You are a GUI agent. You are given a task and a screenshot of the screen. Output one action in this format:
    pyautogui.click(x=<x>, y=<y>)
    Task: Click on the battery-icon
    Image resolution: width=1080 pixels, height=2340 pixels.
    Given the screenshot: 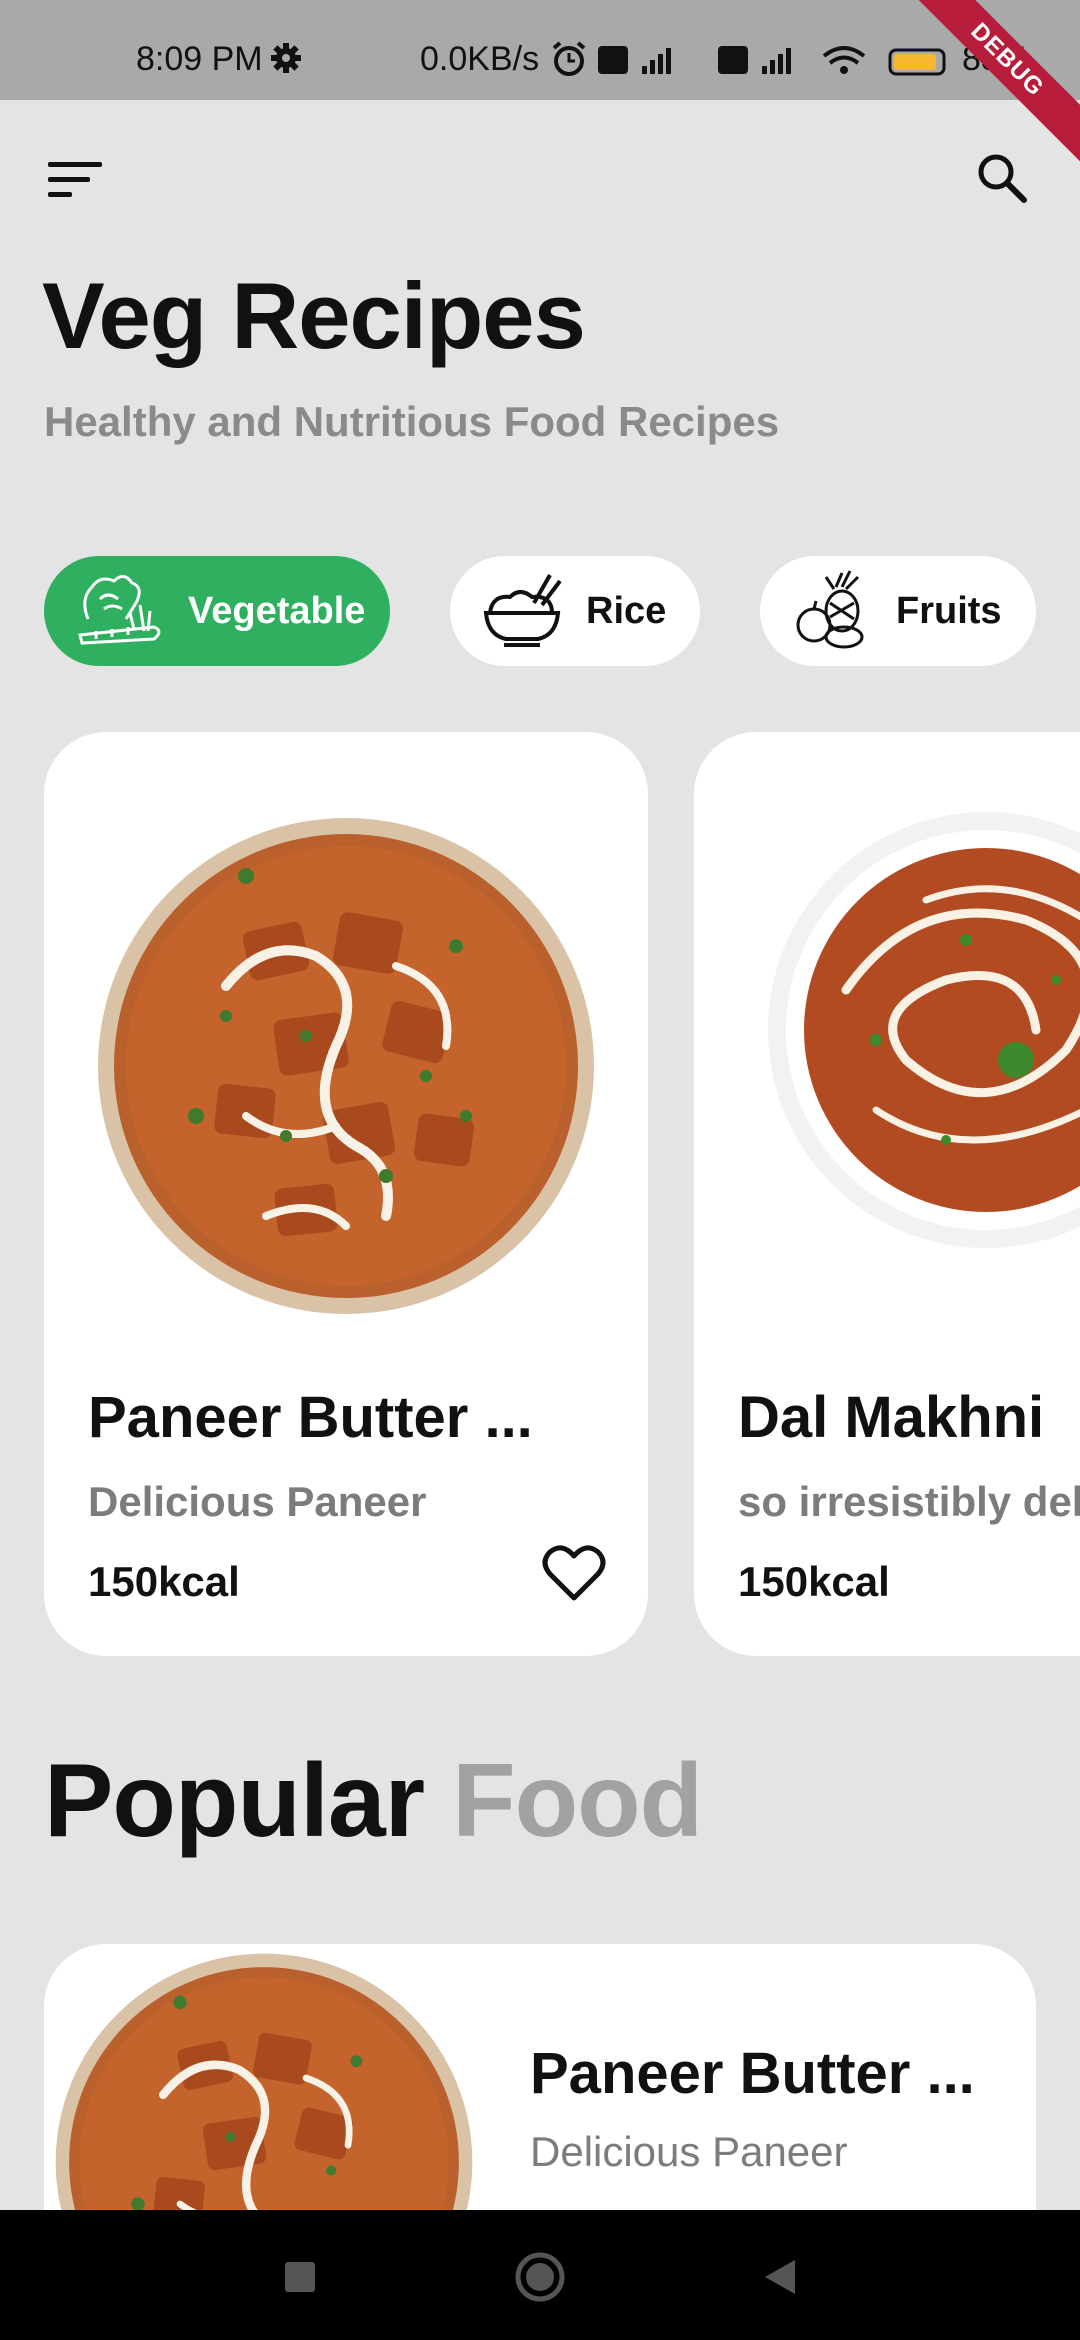 What is the action you would take?
    pyautogui.click(x=917, y=62)
    